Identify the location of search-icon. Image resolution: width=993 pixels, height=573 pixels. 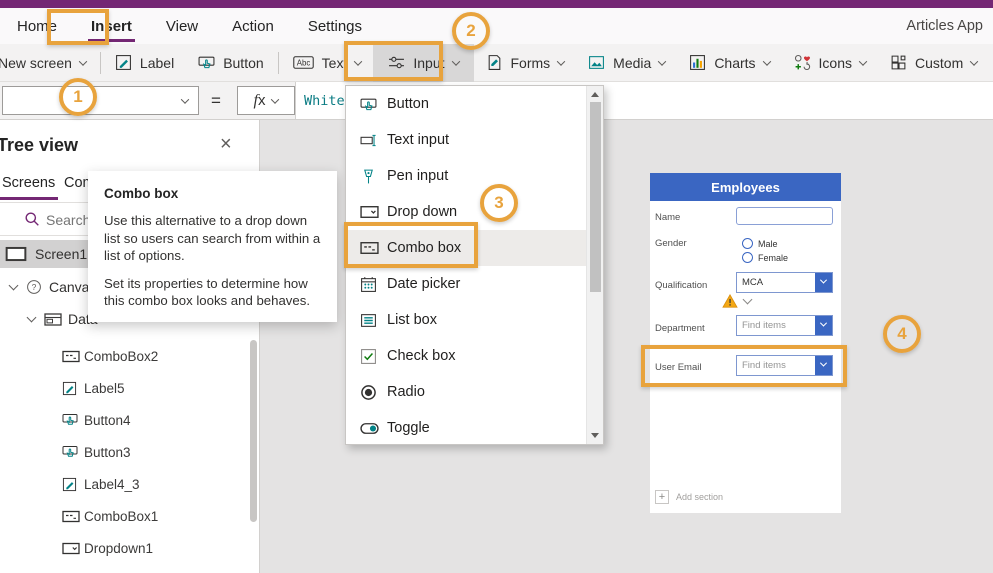
(32, 219).